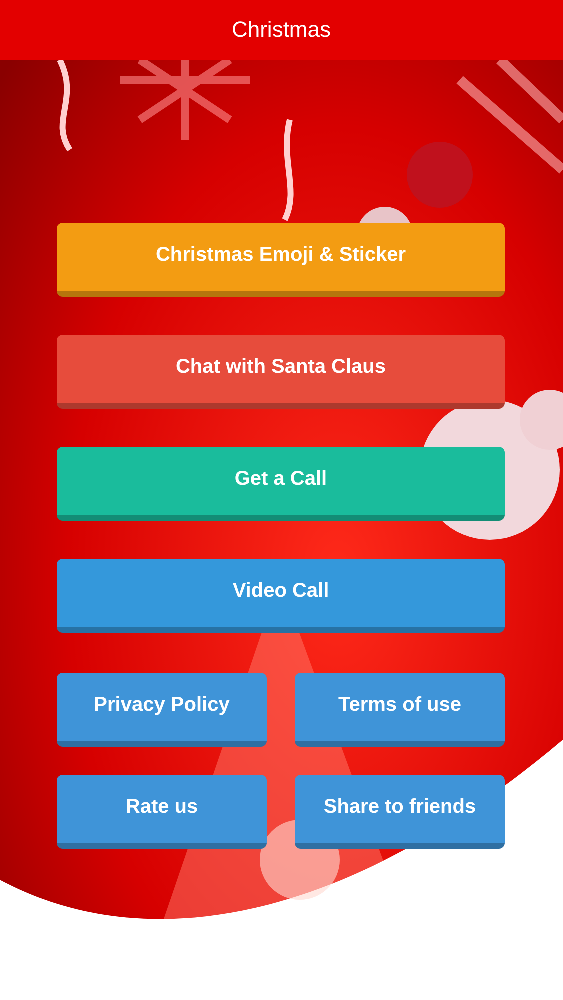 The width and height of the screenshot is (563, 1000). What do you see at coordinates (400, 812) in the screenshot?
I see `menu-button: Share to friends` at bounding box center [400, 812].